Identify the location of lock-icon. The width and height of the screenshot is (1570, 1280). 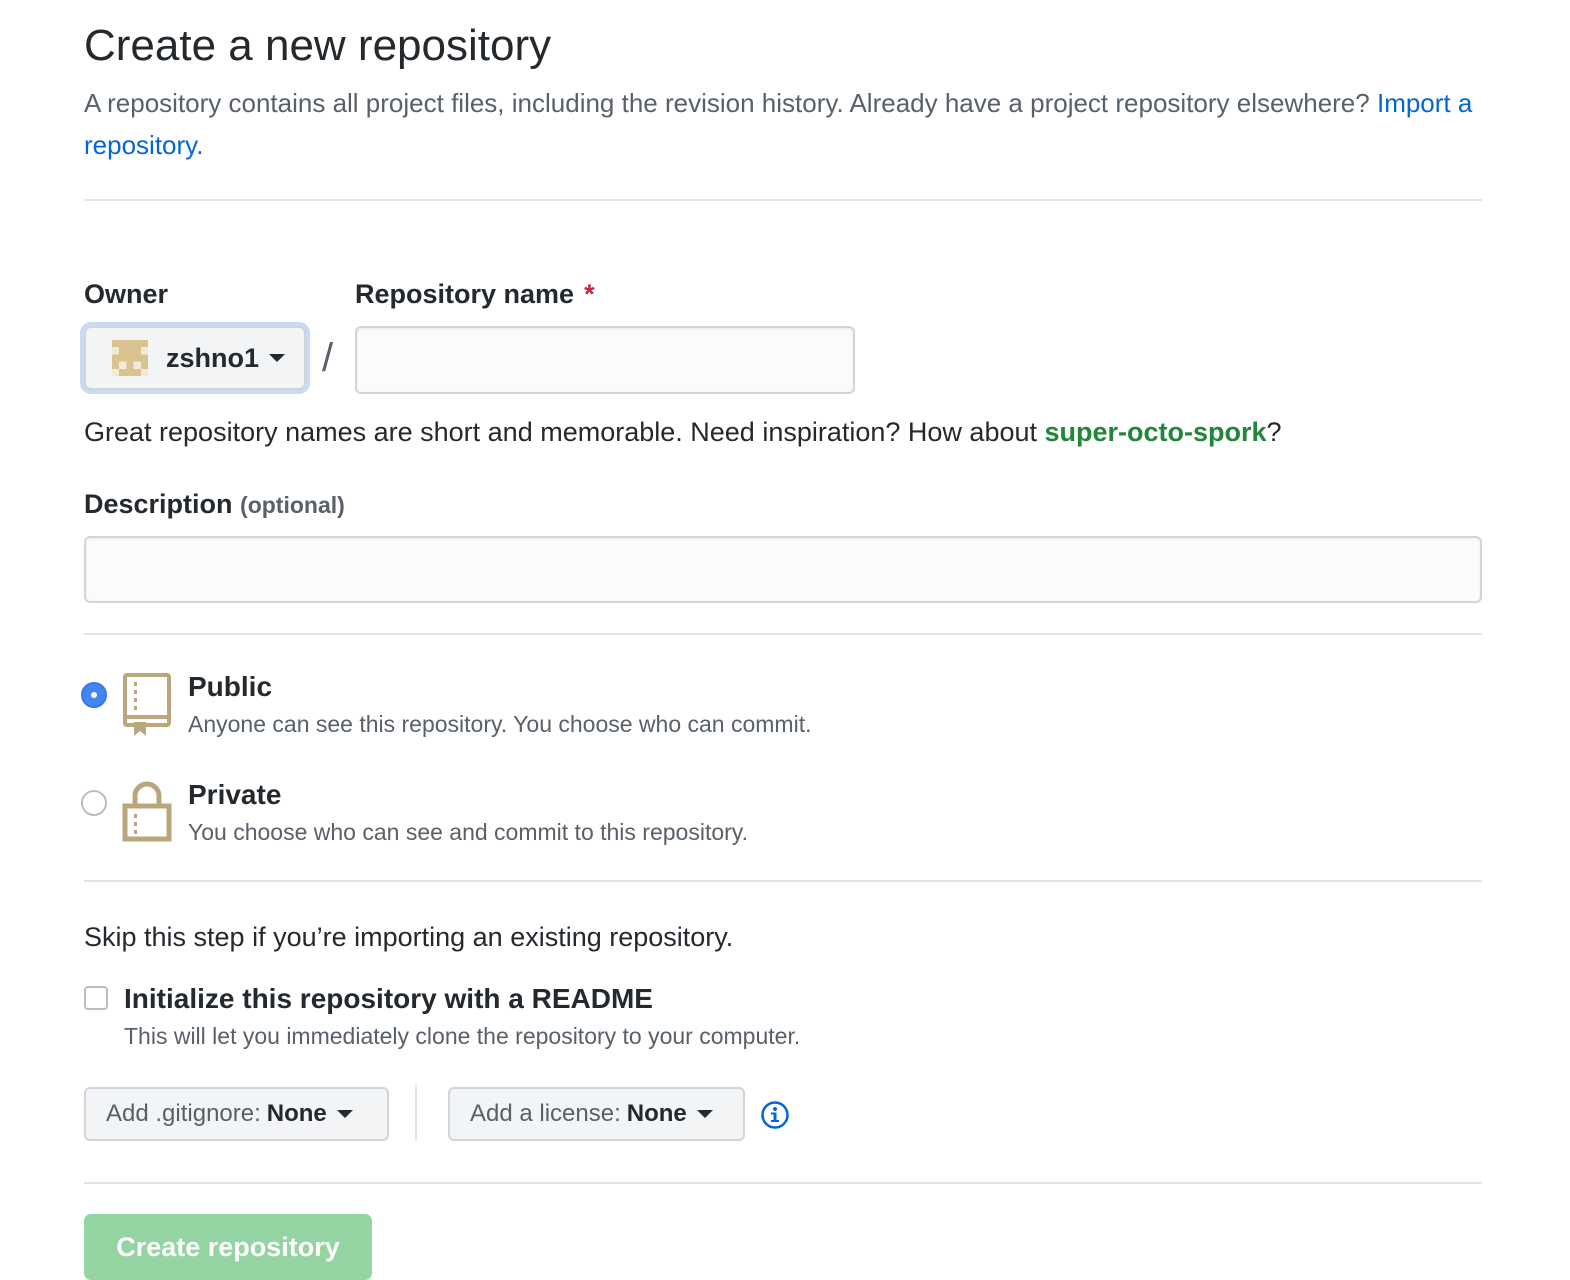
(147, 811).